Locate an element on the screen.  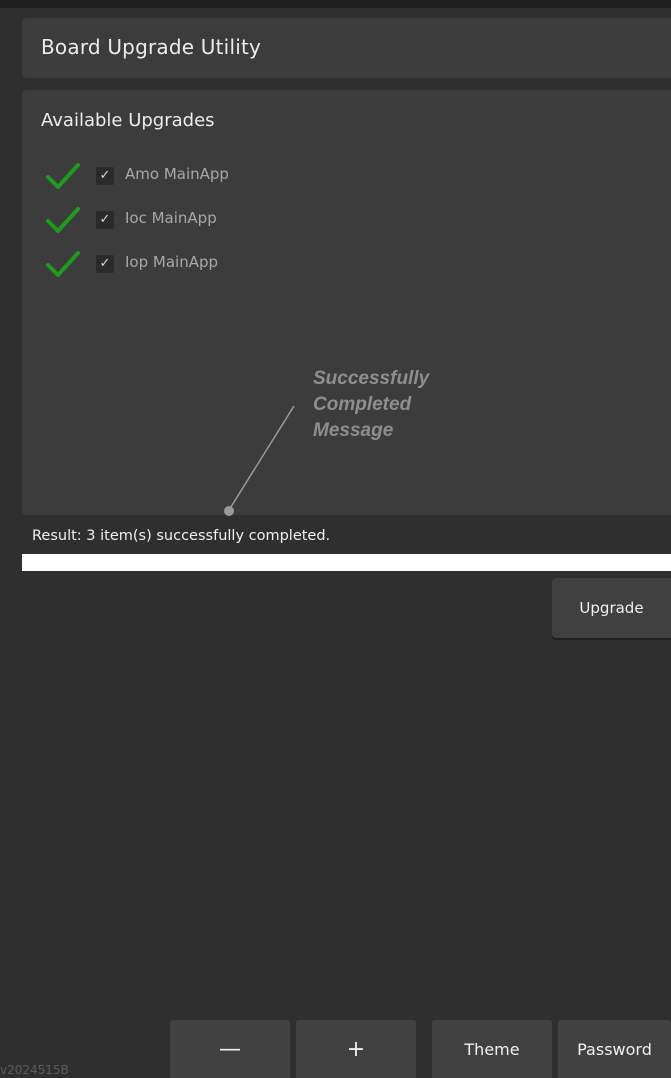
version-label: v2024515B is located at coordinates (34, 1070).